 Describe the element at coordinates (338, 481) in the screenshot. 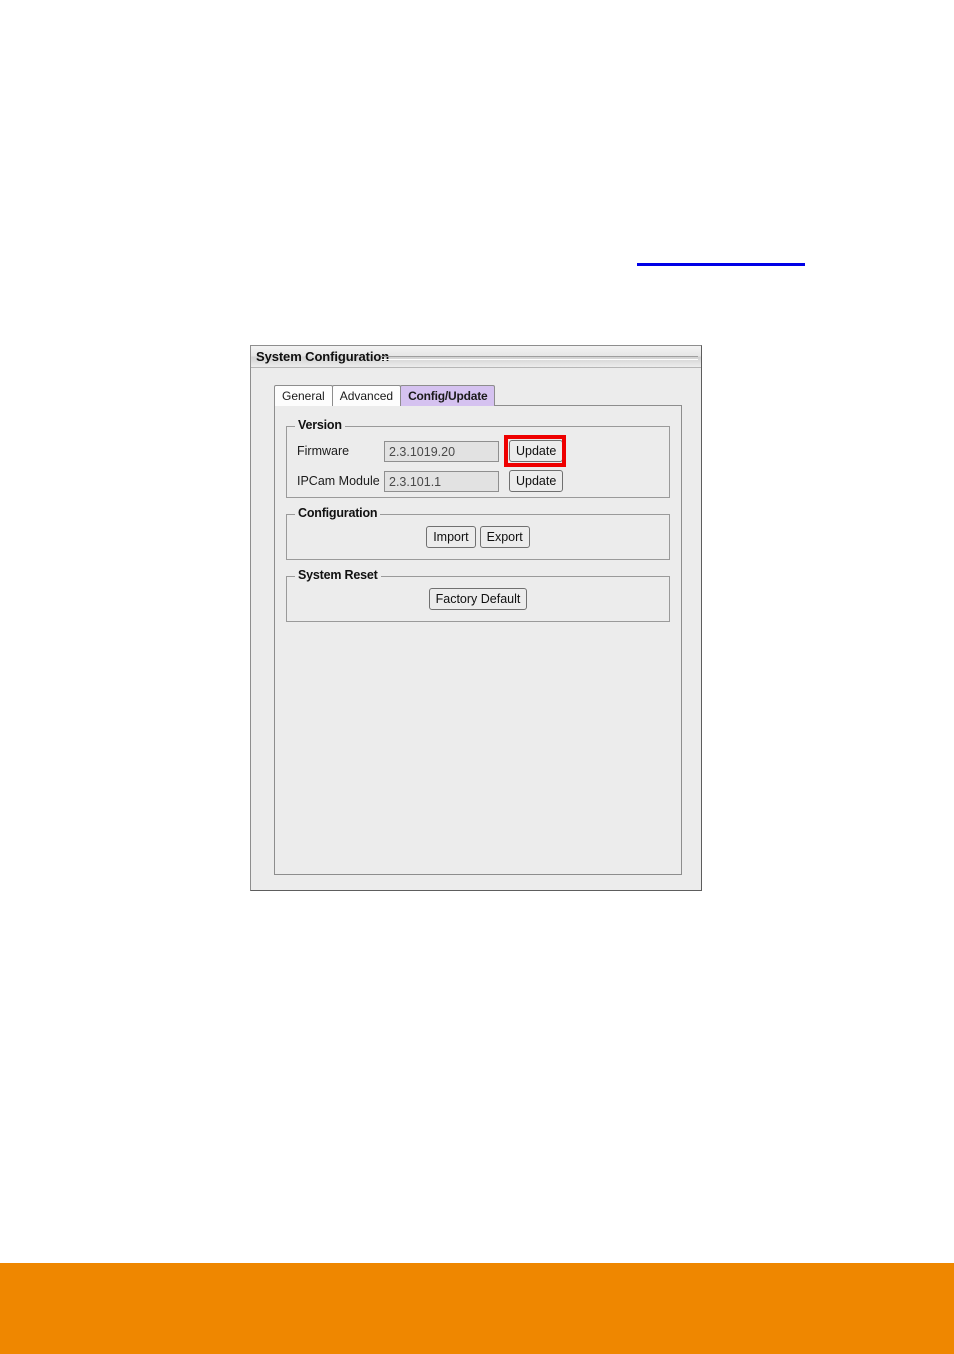

I see `ipcam-module-label: IPCam Module` at that location.